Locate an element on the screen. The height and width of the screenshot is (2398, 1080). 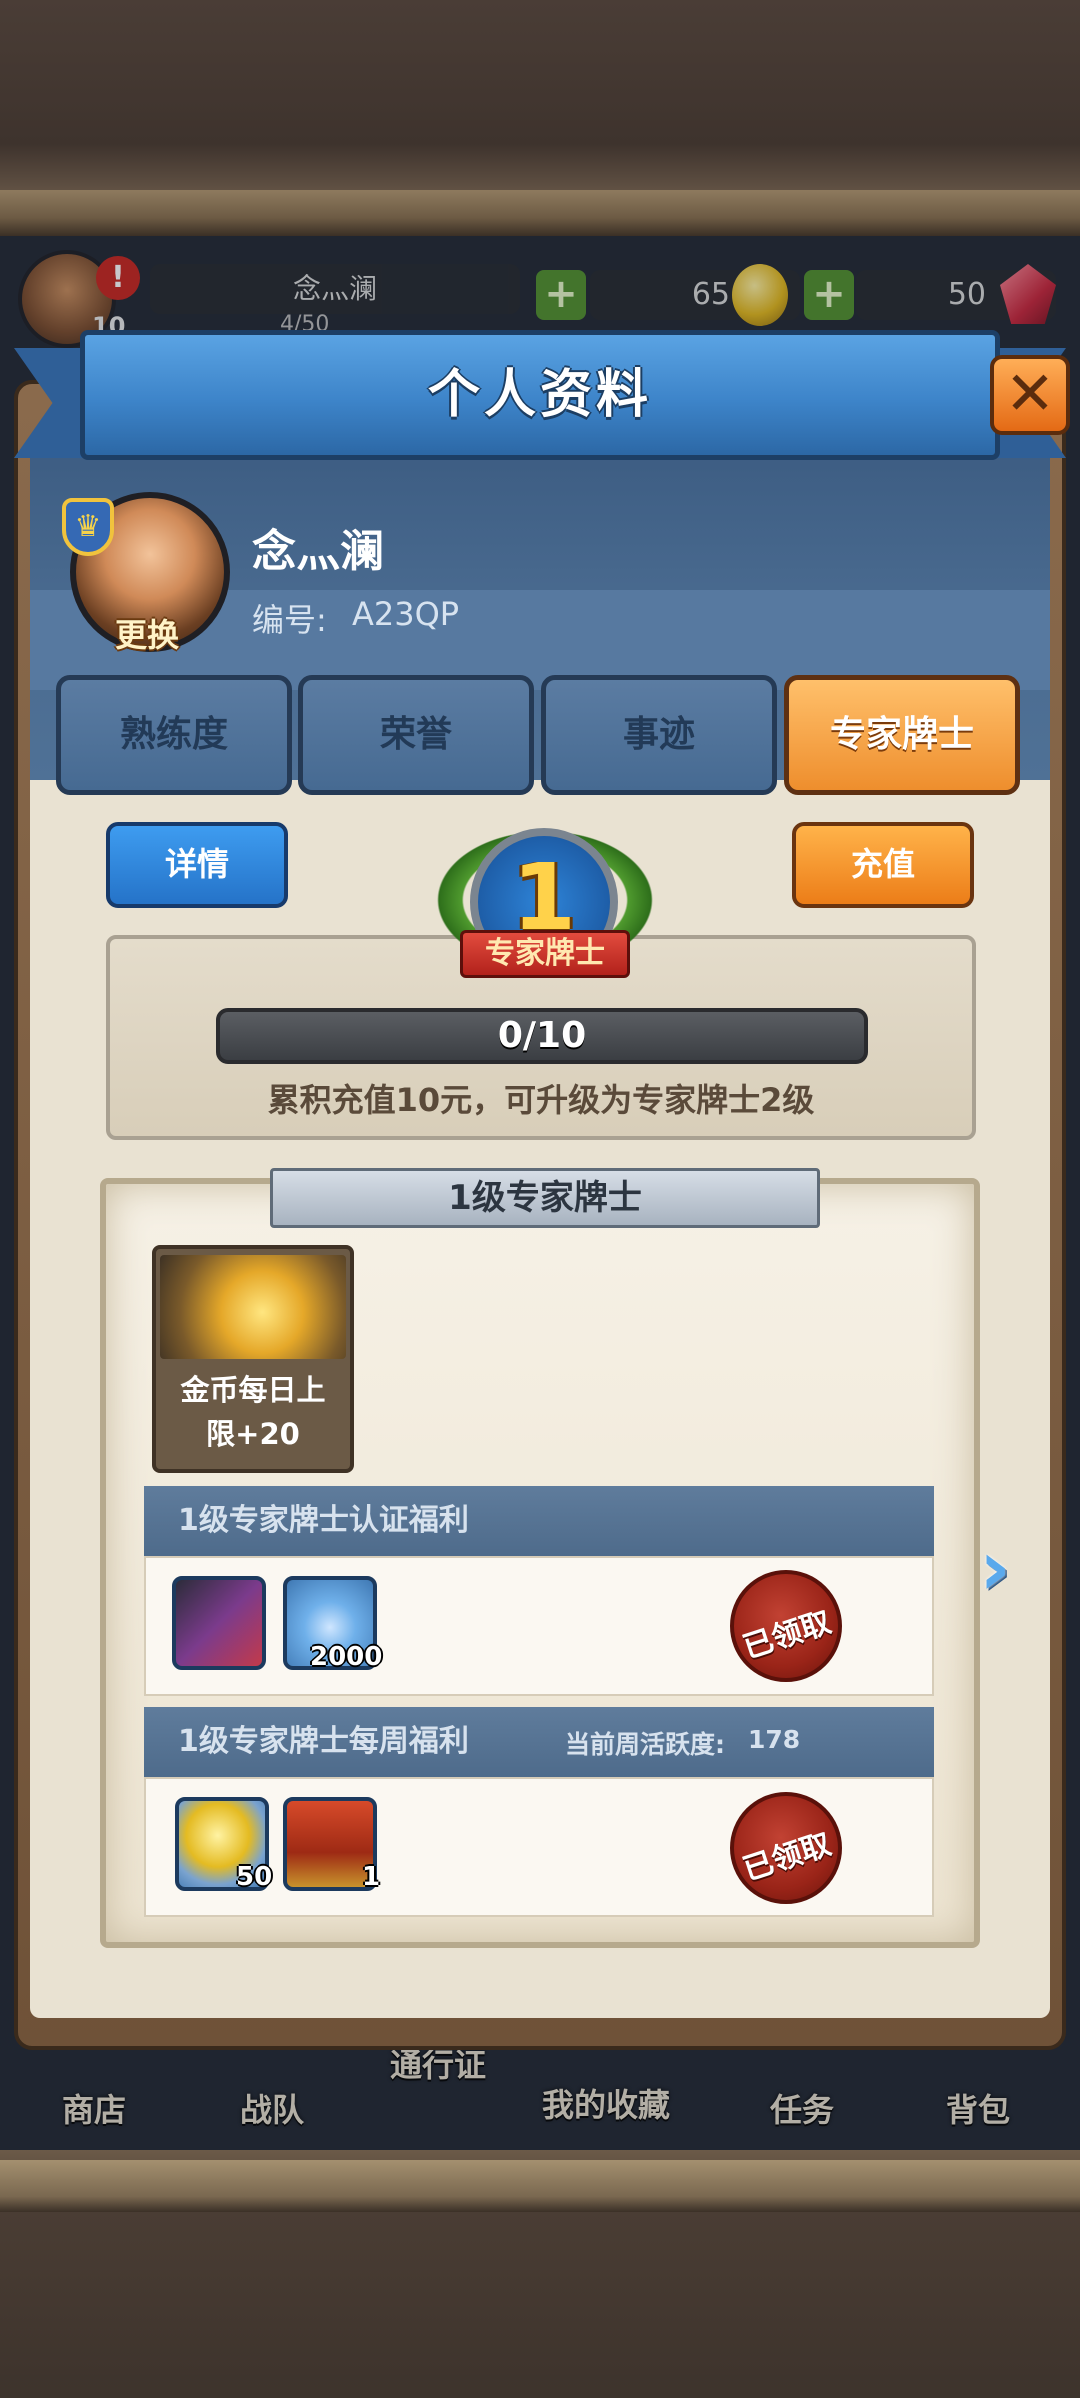
nav-tasks: 任务 is located at coordinates (802, 2108).